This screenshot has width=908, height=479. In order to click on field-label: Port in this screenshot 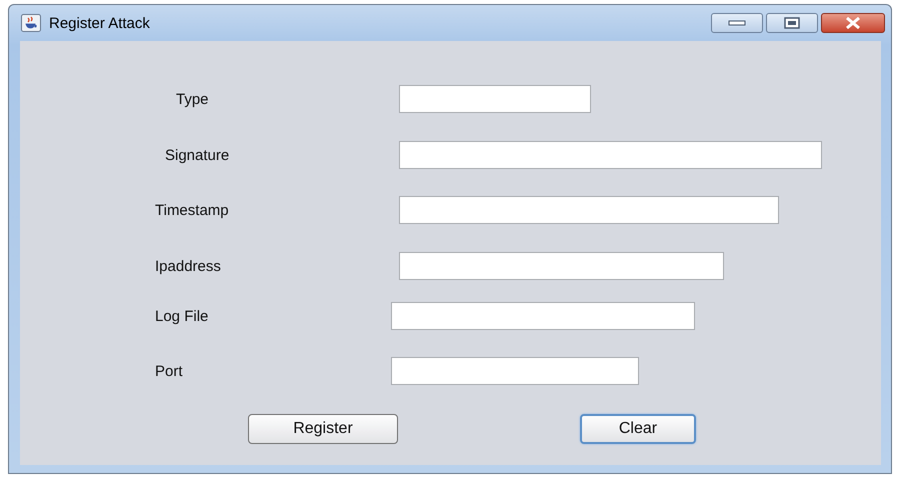, I will do `click(169, 371)`.